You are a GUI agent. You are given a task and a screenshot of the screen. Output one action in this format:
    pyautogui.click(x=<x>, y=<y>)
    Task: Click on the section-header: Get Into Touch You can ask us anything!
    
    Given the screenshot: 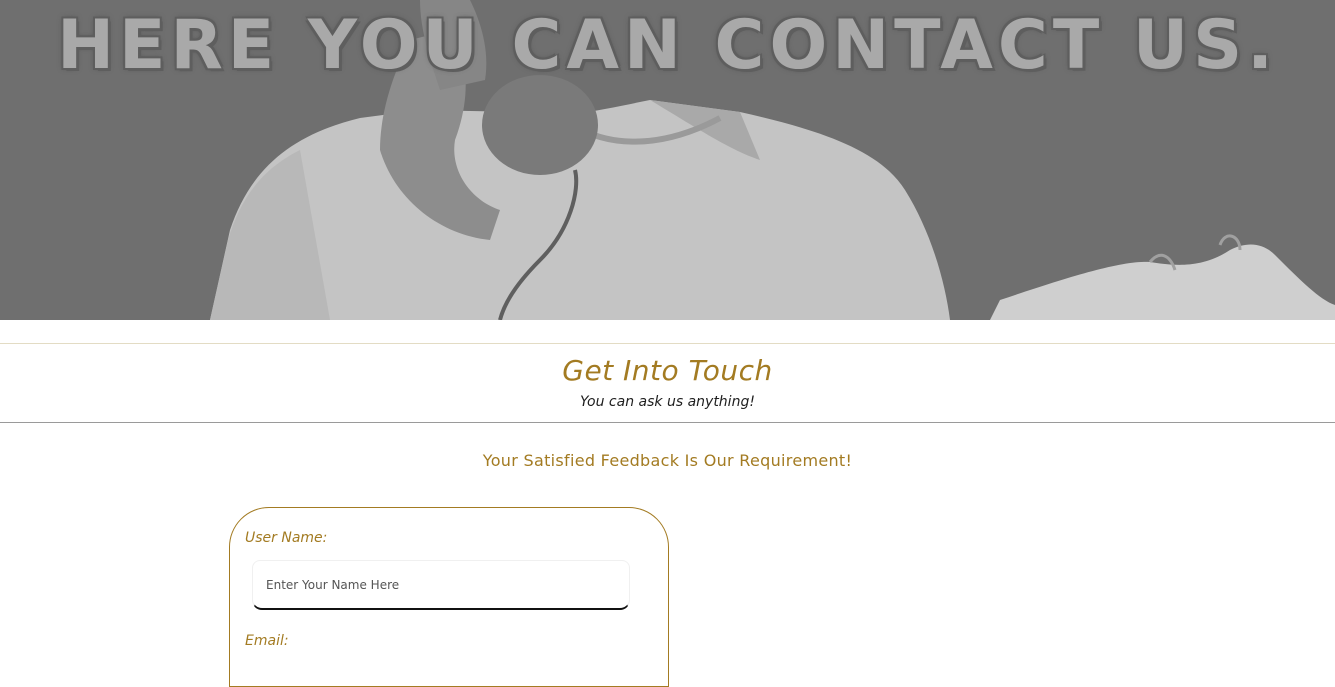 What is the action you would take?
    pyautogui.click(x=667, y=383)
    